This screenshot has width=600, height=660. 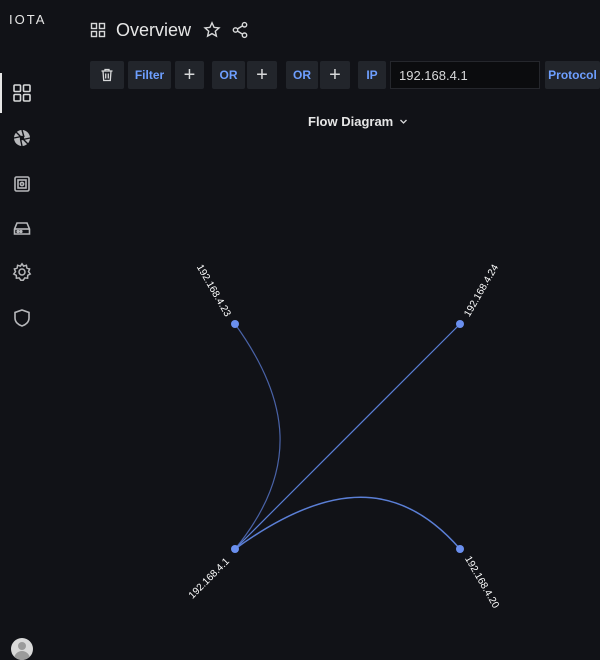 What do you see at coordinates (213, 291) in the screenshot?
I see `node-label-23: 192.168.4.23` at bounding box center [213, 291].